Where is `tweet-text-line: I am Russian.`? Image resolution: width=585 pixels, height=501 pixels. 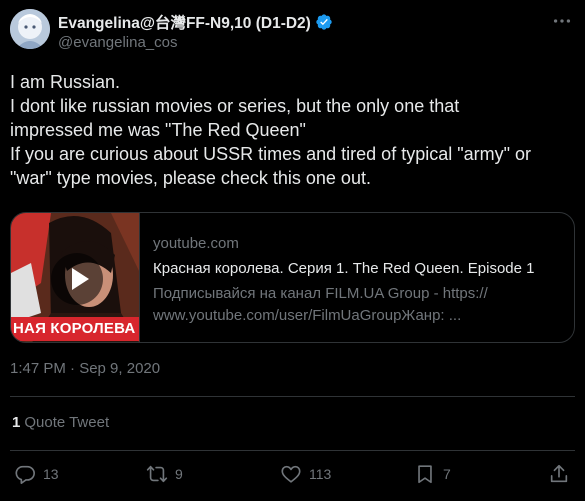 tweet-text-line: I am Russian. is located at coordinates (65, 82).